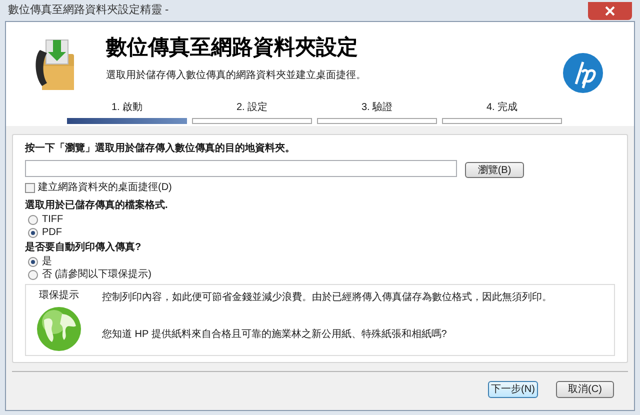 This screenshot has width=640, height=415. Describe the element at coordinates (327, 297) in the screenshot. I see `tip-text: 控制列印內容，如此便可節省金錢並減少浪費。由於已經將傳入傳真儲存為數位格式，因此無須列印。` at that location.